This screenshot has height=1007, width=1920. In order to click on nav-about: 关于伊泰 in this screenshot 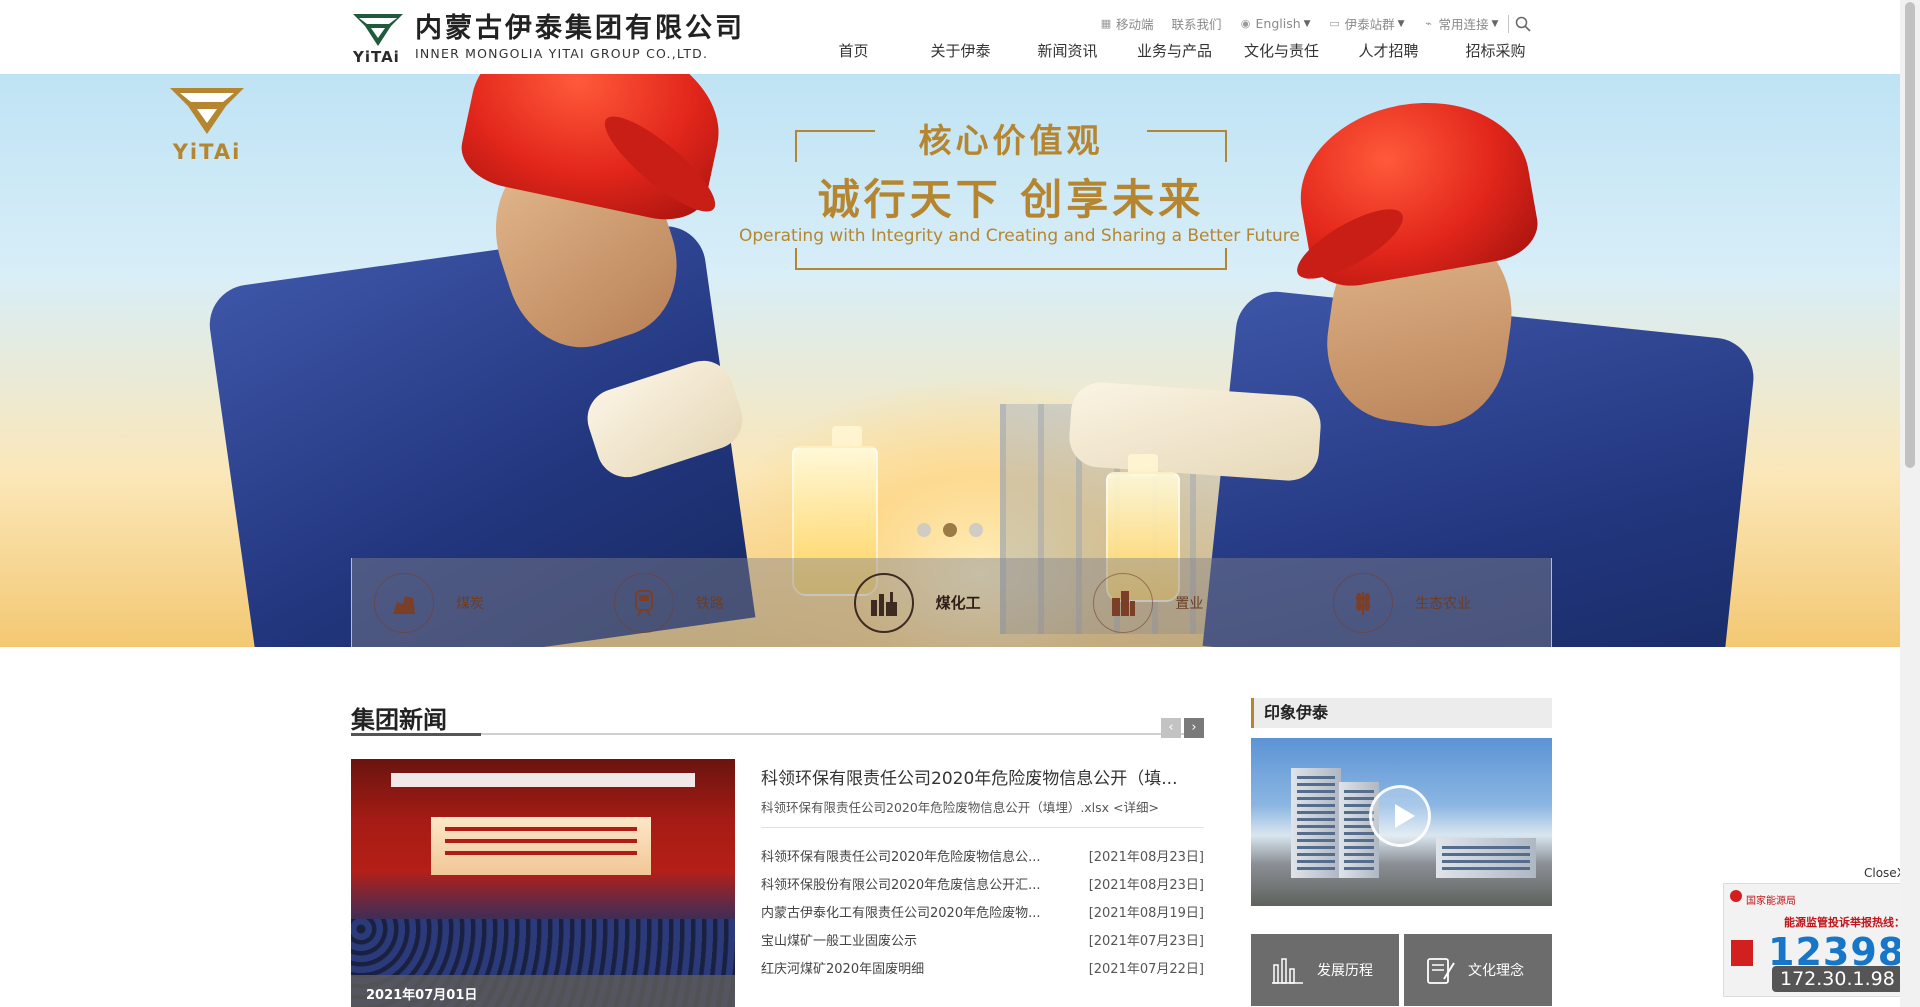, I will do `click(960, 50)`.